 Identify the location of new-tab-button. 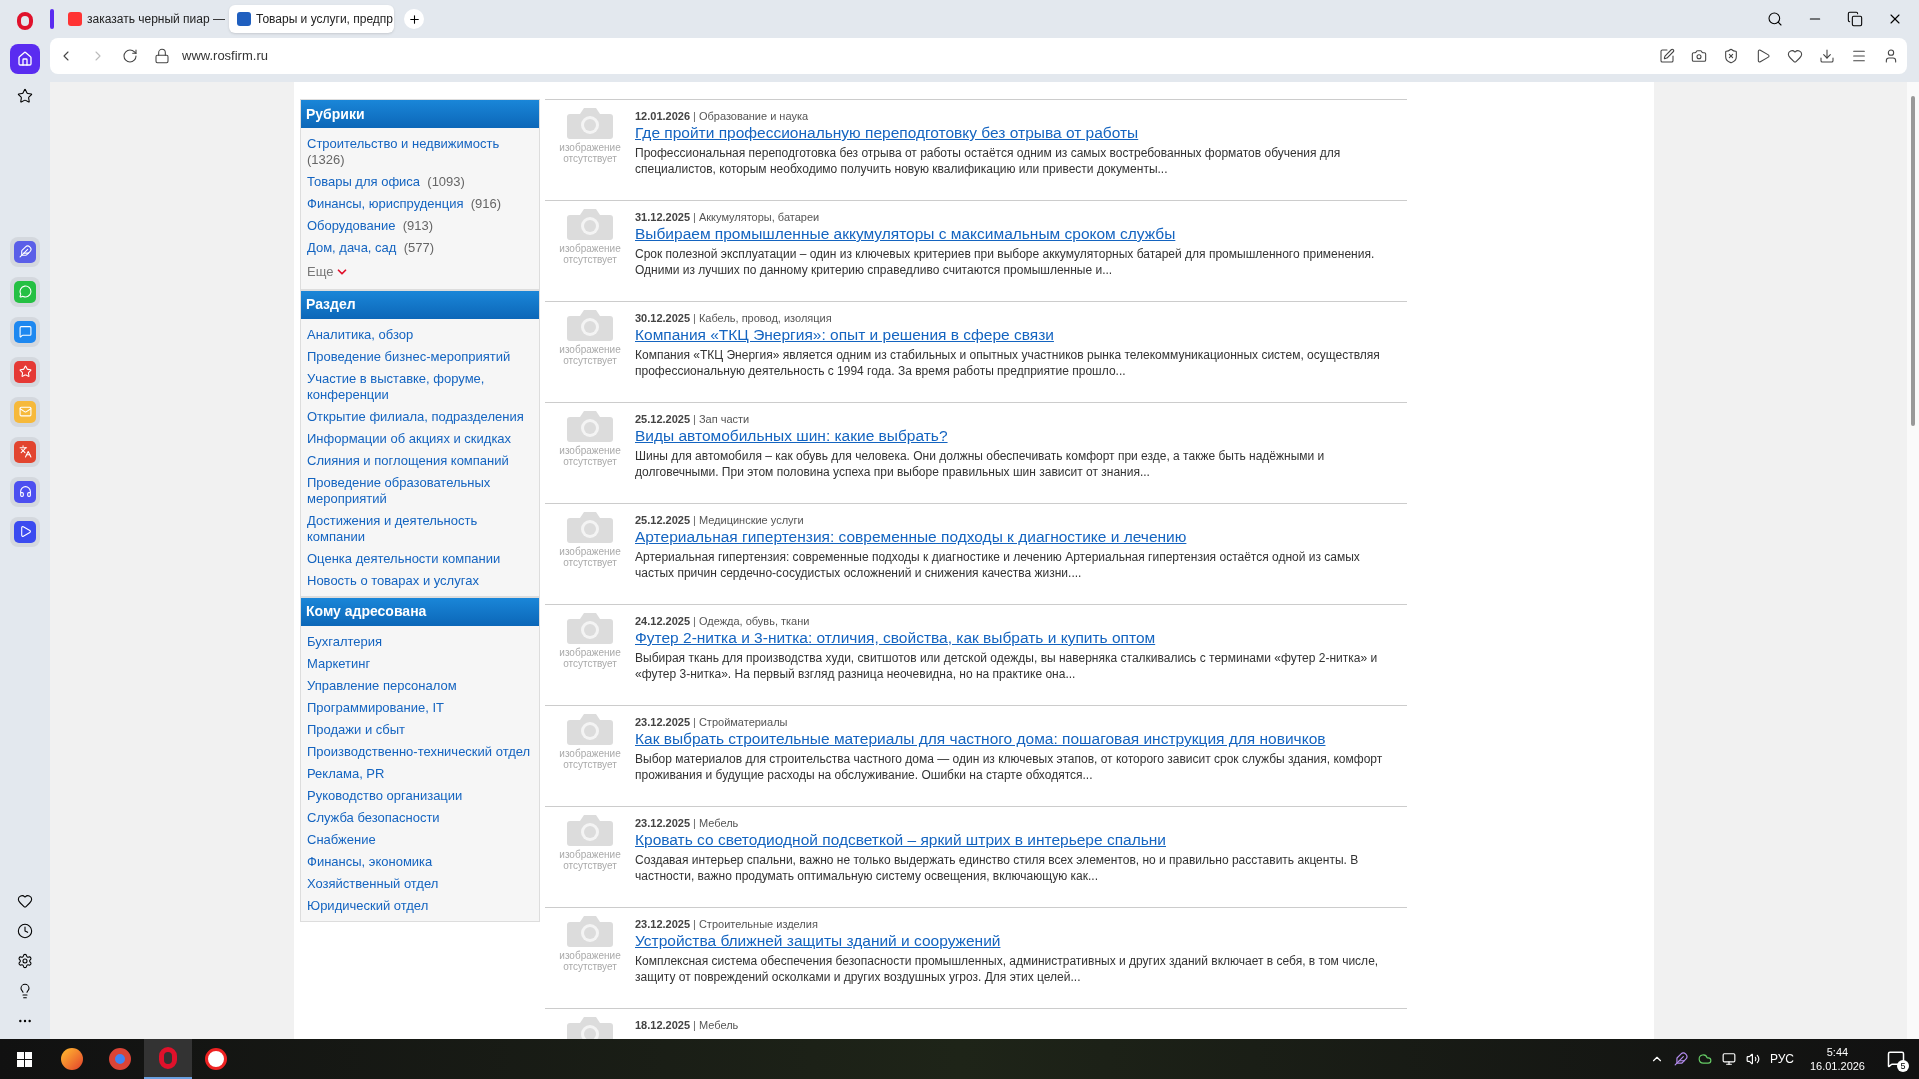
(414, 19).